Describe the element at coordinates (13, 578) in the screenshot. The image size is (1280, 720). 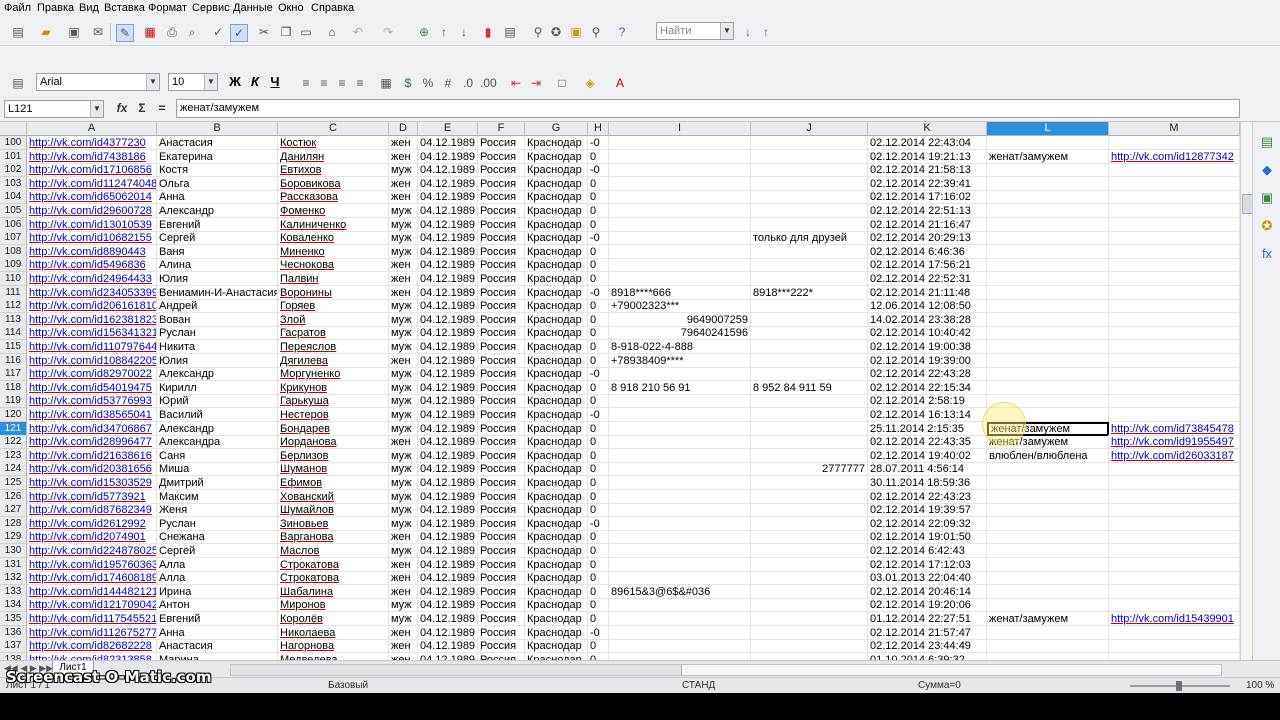
I see `row-header: 132` at that location.